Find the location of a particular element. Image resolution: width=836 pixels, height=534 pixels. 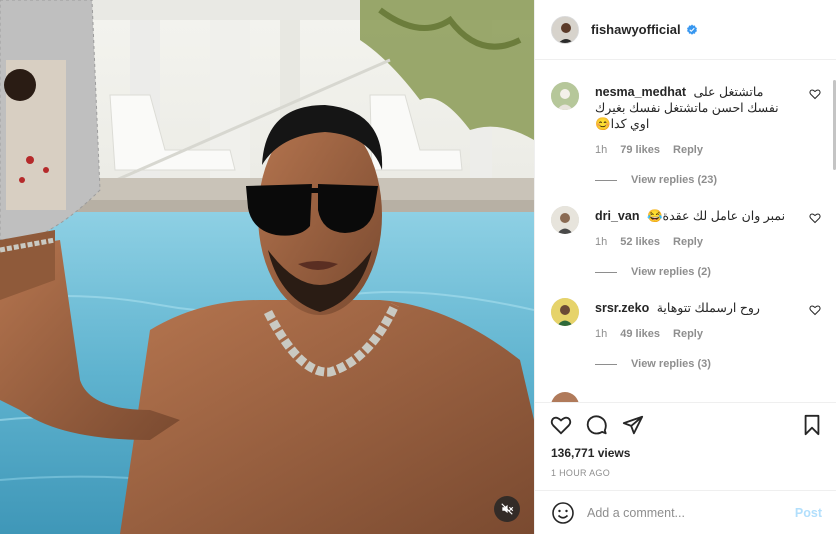

verified-badge-icon is located at coordinates (691, 29).